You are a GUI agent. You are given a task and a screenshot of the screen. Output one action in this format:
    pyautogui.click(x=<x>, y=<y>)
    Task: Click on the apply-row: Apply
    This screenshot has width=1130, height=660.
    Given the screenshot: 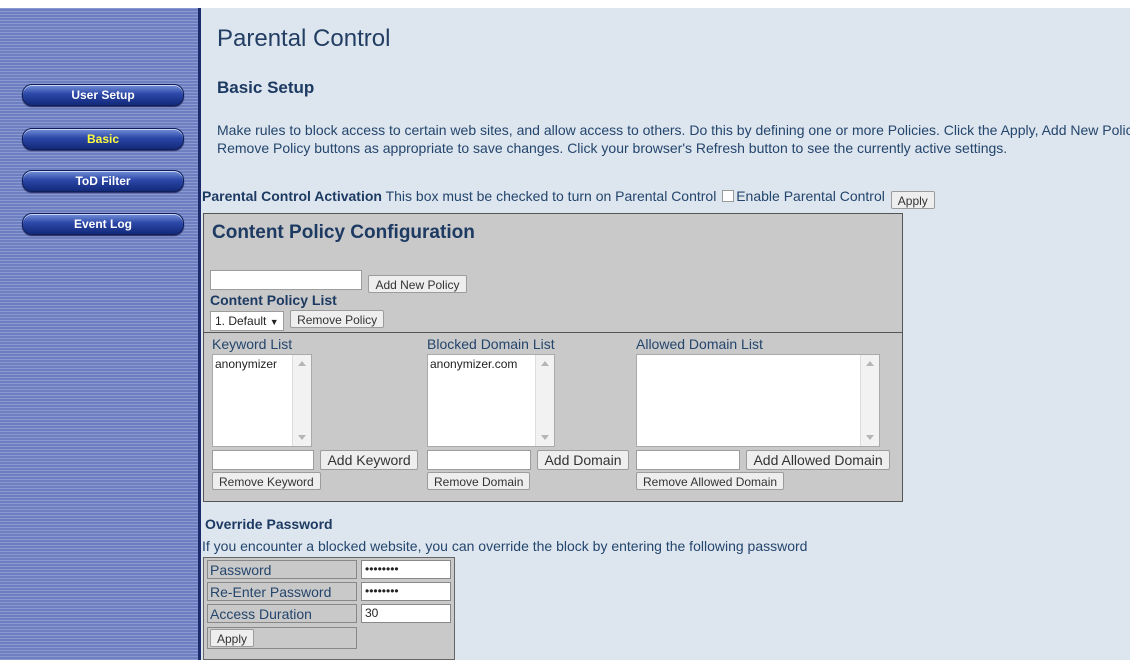 What is the action you would take?
    pyautogui.click(x=329, y=638)
    